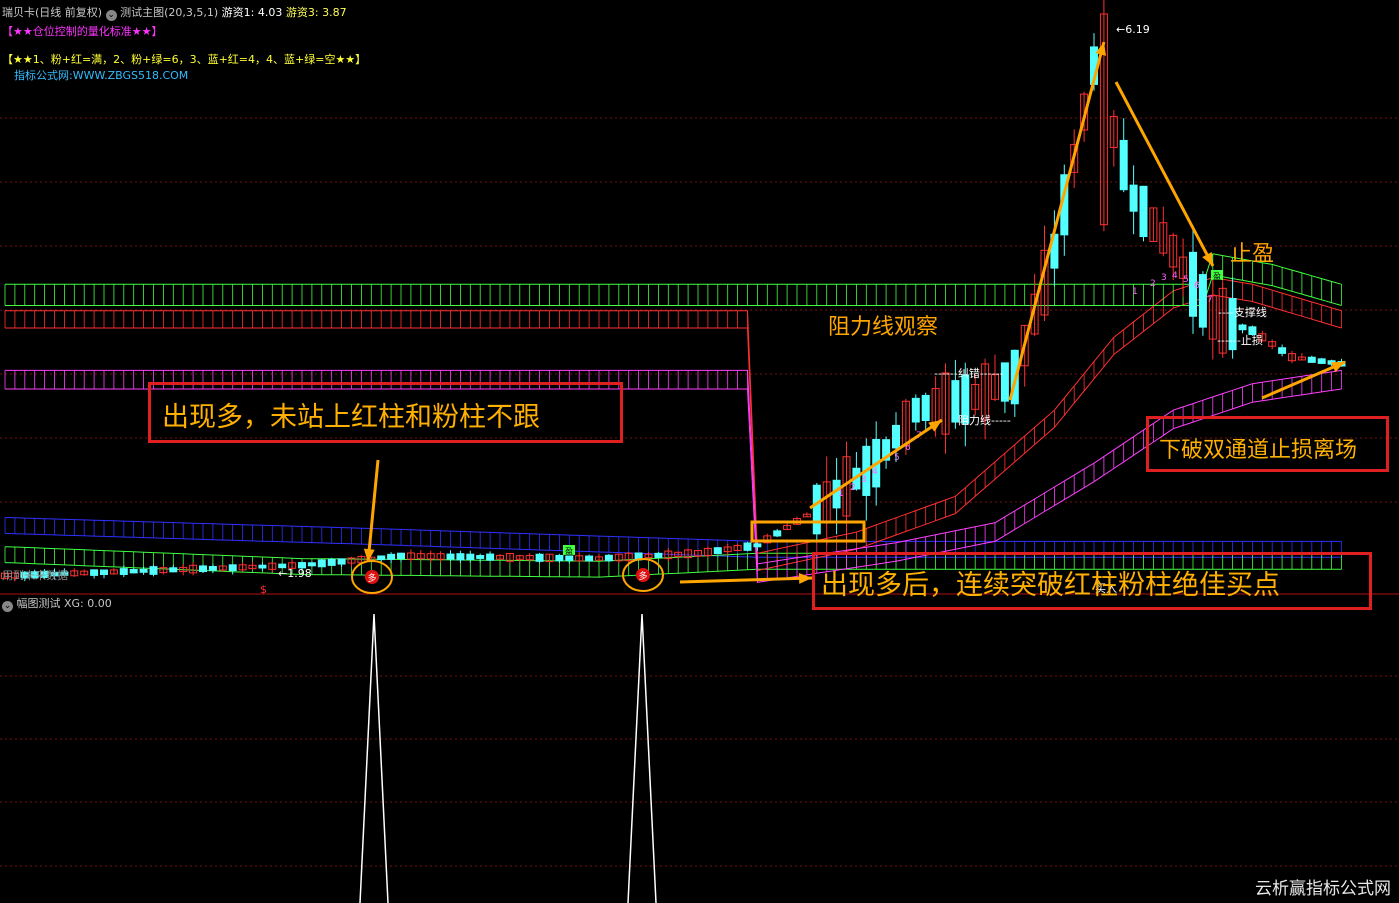 The height and width of the screenshot is (903, 1399). I want to click on signal-tag: 盈, so click(569, 551).